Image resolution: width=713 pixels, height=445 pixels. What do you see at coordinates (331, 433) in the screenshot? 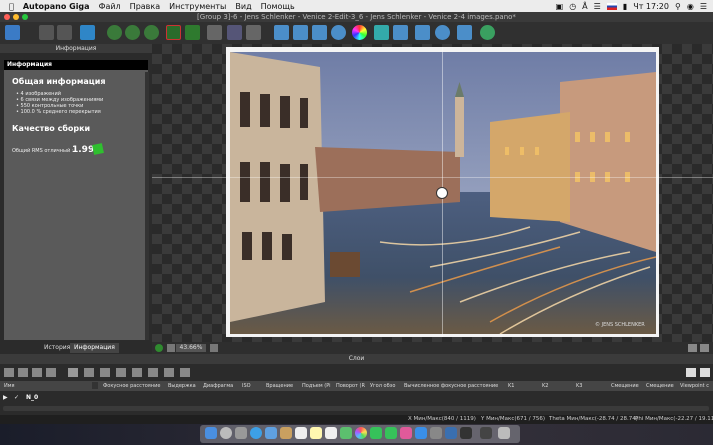
I see `reminders-icon` at bounding box center [331, 433].